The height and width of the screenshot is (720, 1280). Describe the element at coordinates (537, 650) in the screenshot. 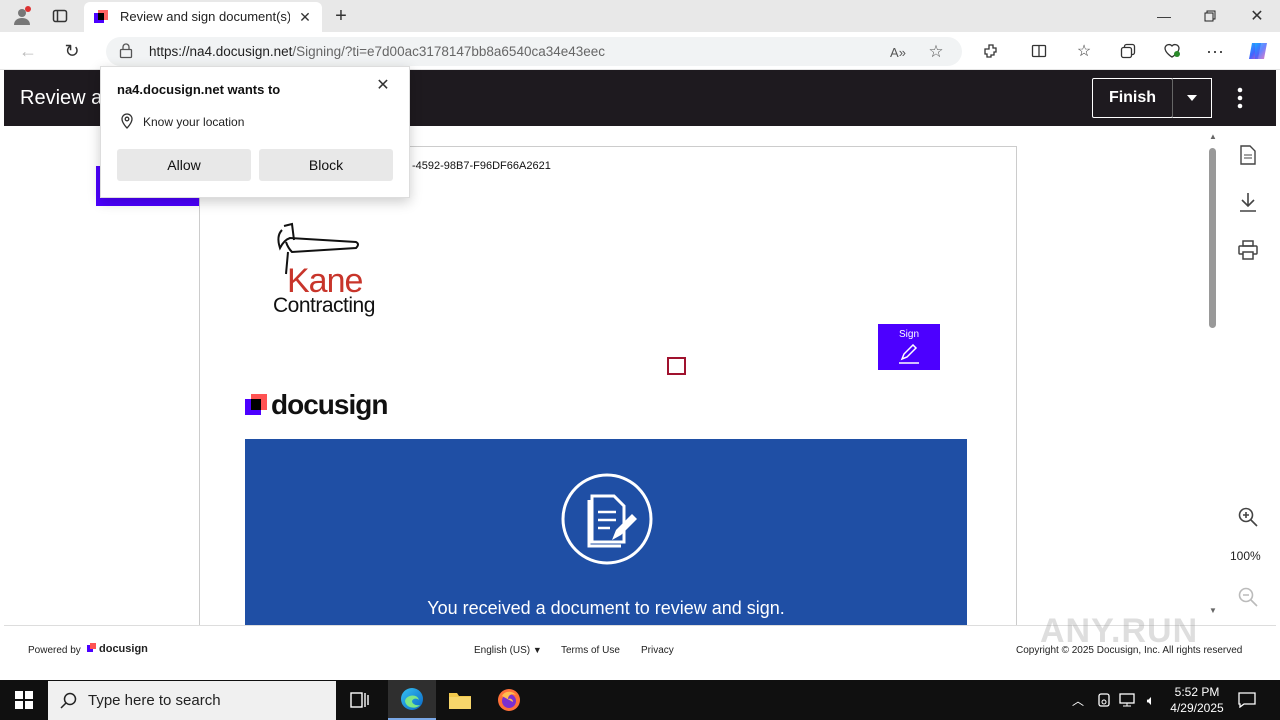

I see `language-caret-icon: ▼` at that location.